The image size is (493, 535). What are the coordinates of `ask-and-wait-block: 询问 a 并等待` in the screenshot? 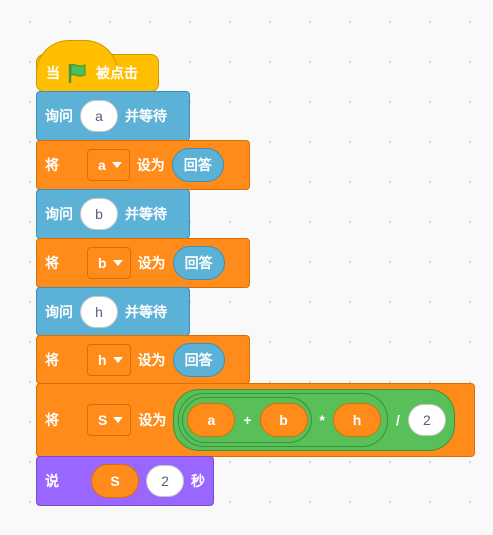 It's located at (113, 116).